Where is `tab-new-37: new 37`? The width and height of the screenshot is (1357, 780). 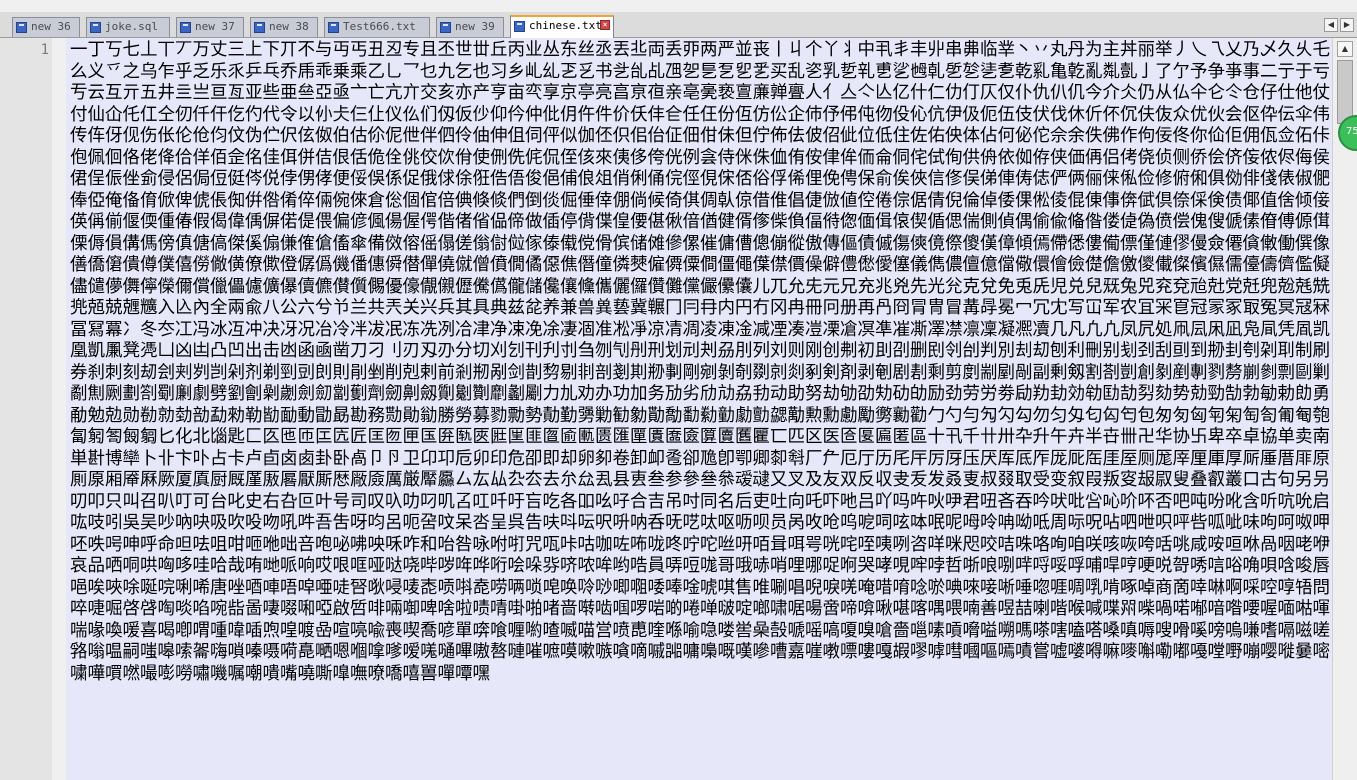
tab-new-37: new 37 is located at coordinates (210, 27).